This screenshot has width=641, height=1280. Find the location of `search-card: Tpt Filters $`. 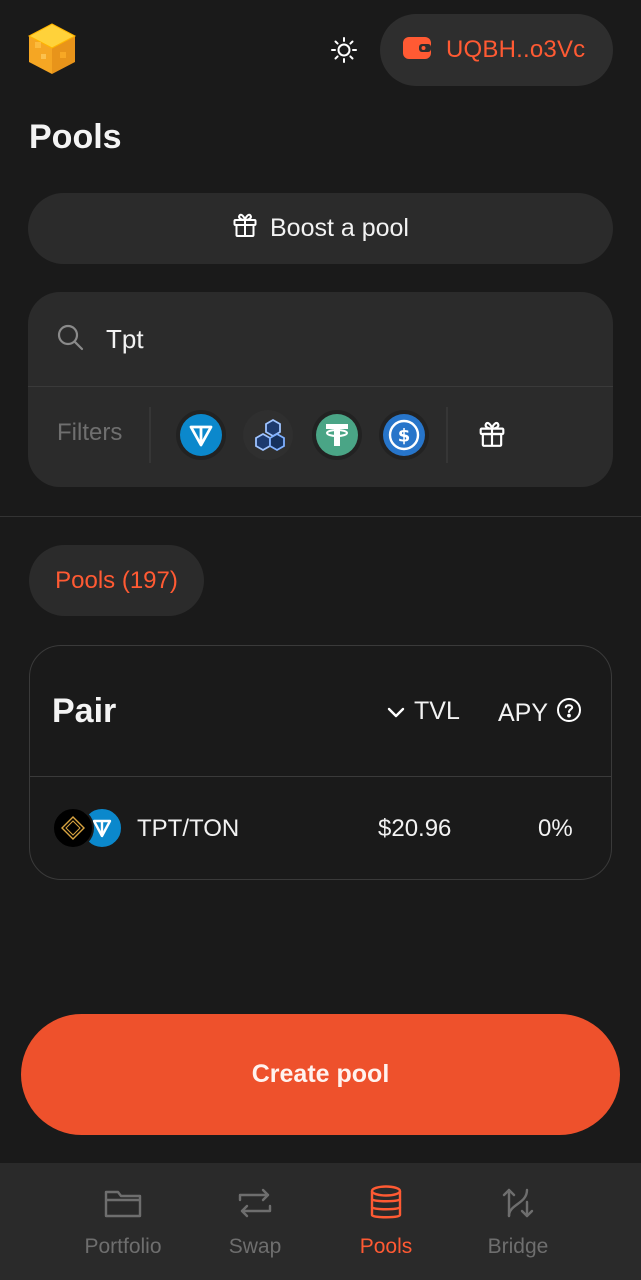

search-card: Tpt Filters $ is located at coordinates (320, 389).